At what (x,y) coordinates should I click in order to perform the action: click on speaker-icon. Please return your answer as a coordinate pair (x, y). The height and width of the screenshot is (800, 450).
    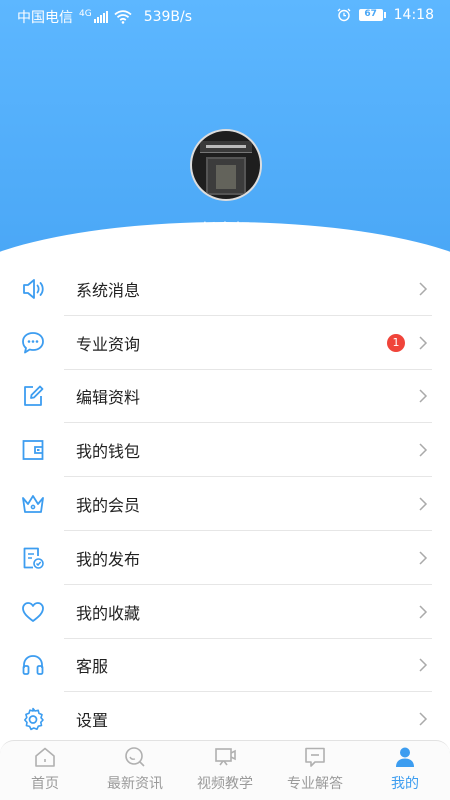
    Looking at the image, I should click on (33, 288).